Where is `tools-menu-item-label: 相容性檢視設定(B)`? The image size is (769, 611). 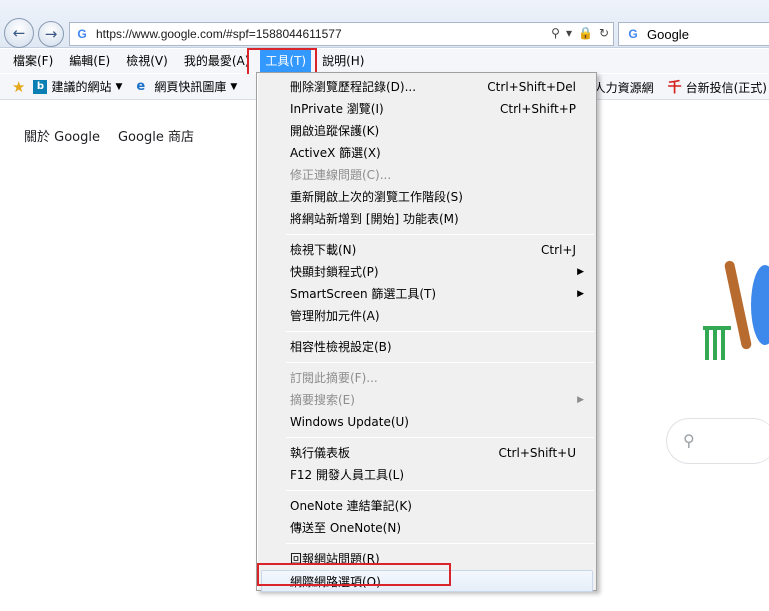
tools-menu-item-label: 相容性檢視設定(B) is located at coordinates (341, 347).